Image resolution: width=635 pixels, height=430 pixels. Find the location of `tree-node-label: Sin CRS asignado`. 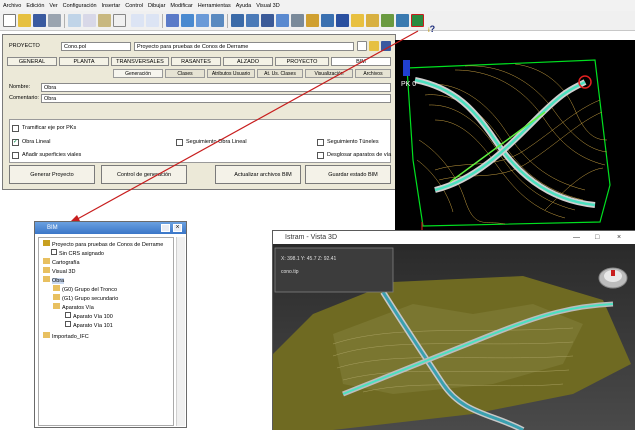

tree-node-label: Sin CRS asignado is located at coordinates (81, 254).